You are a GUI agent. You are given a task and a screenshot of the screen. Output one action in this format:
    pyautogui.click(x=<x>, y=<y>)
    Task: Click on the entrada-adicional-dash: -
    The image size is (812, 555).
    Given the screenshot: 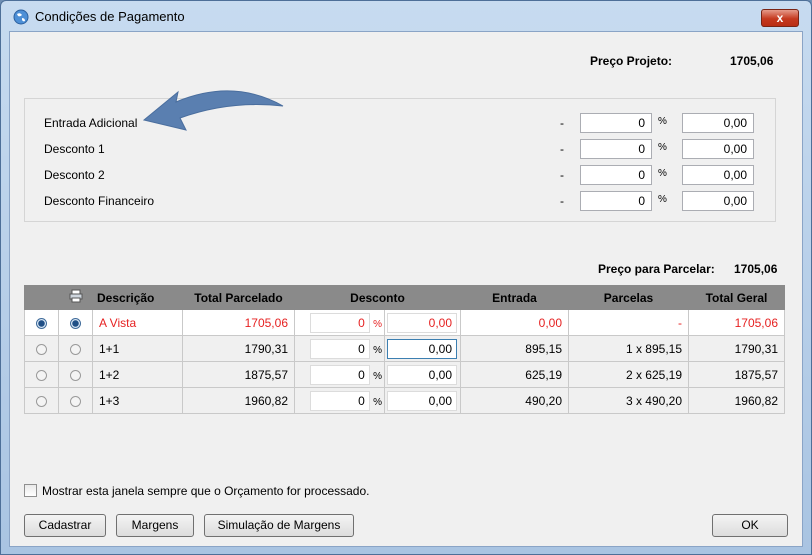 What is the action you would take?
    pyautogui.click(x=562, y=123)
    